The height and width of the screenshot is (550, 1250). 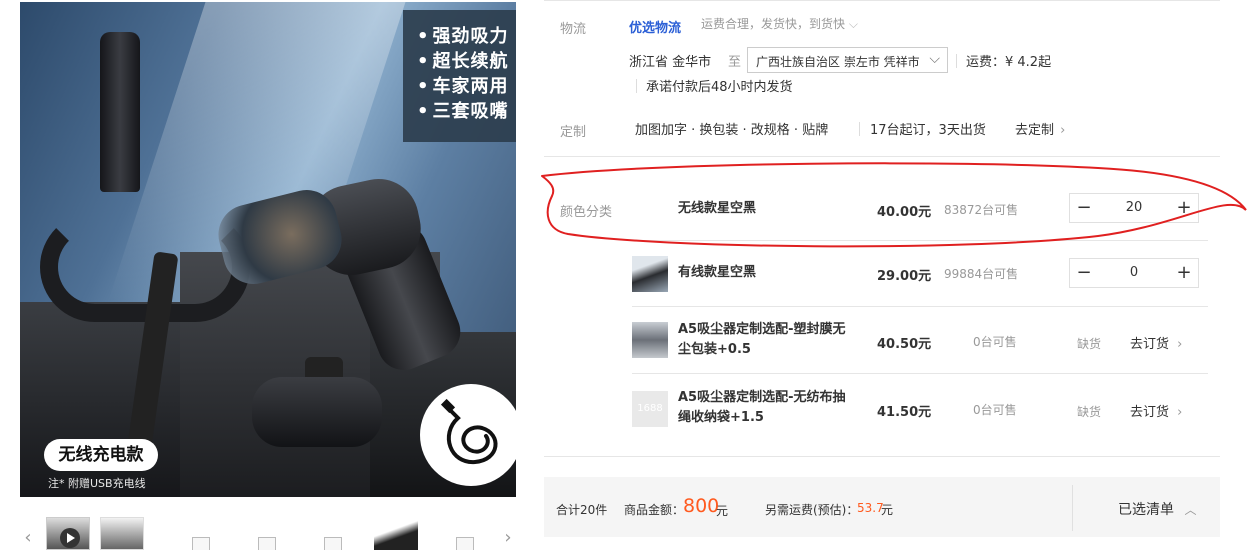 I want to click on variant-price: 40.00元, so click(x=904, y=212).